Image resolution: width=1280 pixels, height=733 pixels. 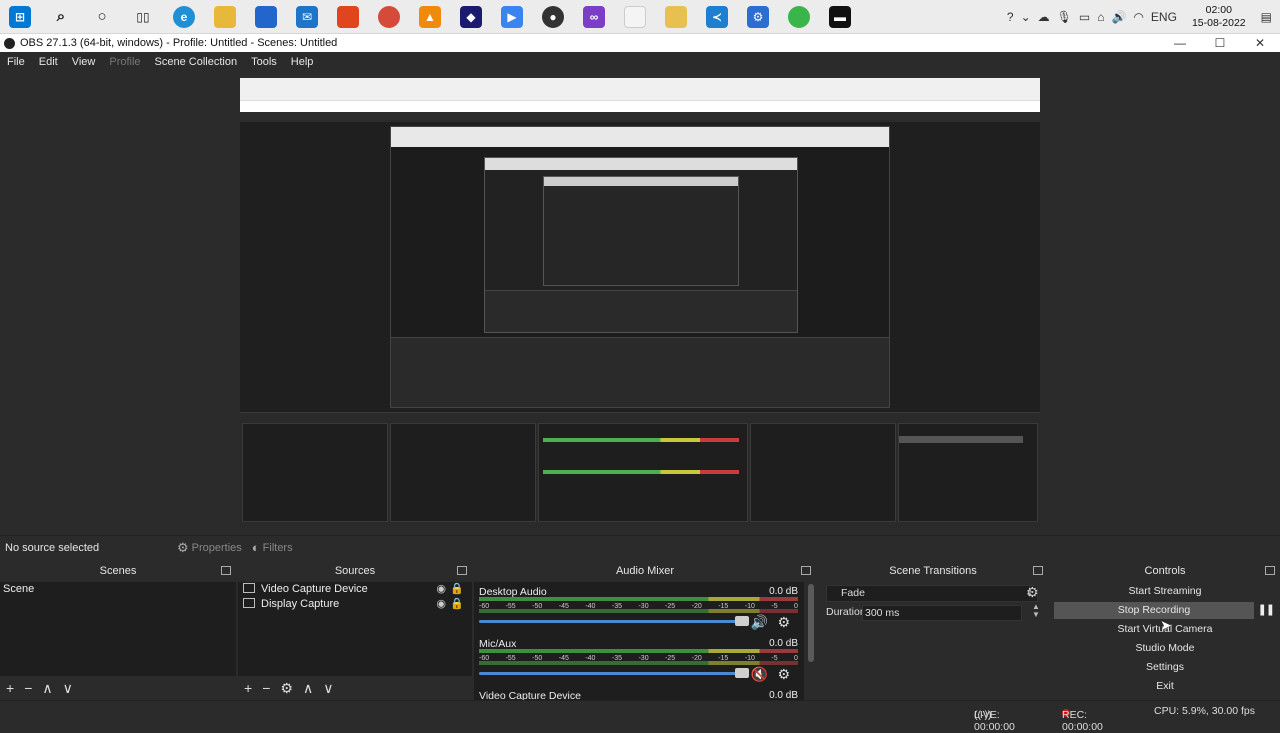 What do you see at coordinates (209, 548) in the screenshot?
I see `properties-button: ⚙ Properties` at bounding box center [209, 548].